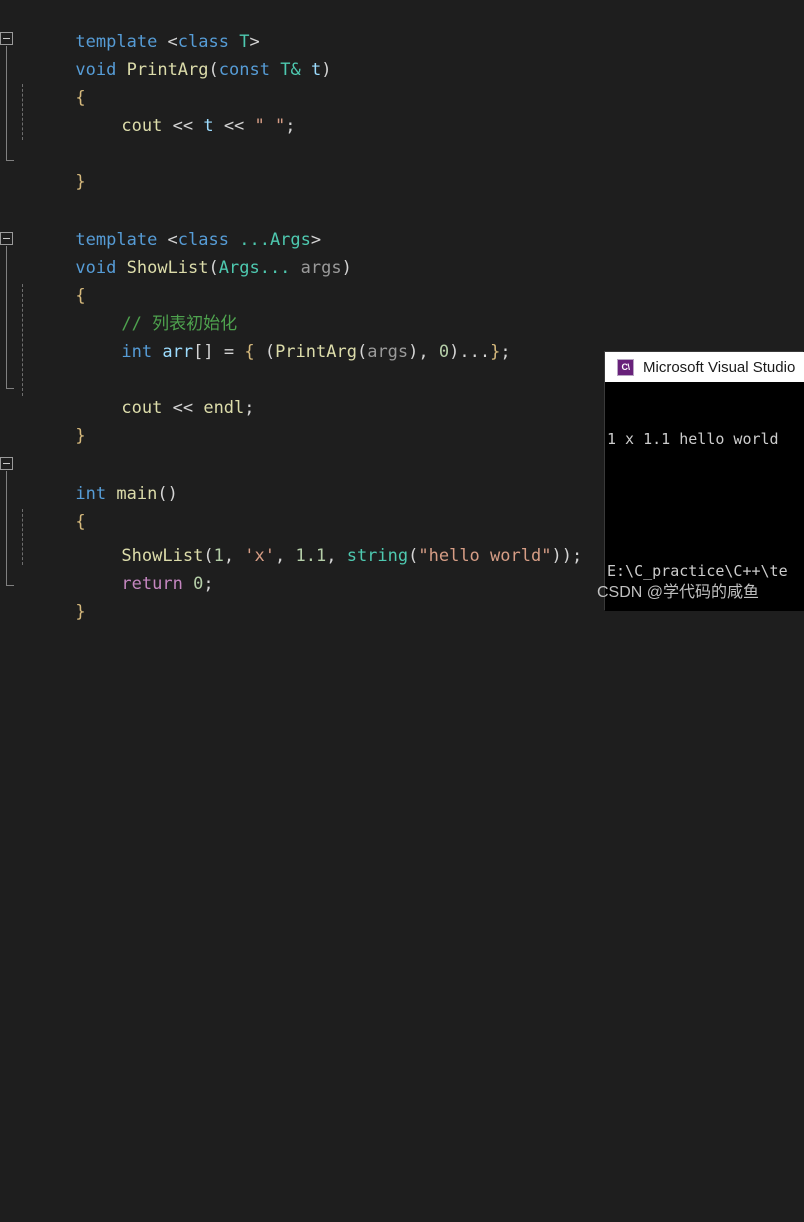 This screenshot has height=1222, width=804. What do you see at coordinates (311, 556) in the screenshot?
I see `token-number: 1.1` at bounding box center [311, 556].